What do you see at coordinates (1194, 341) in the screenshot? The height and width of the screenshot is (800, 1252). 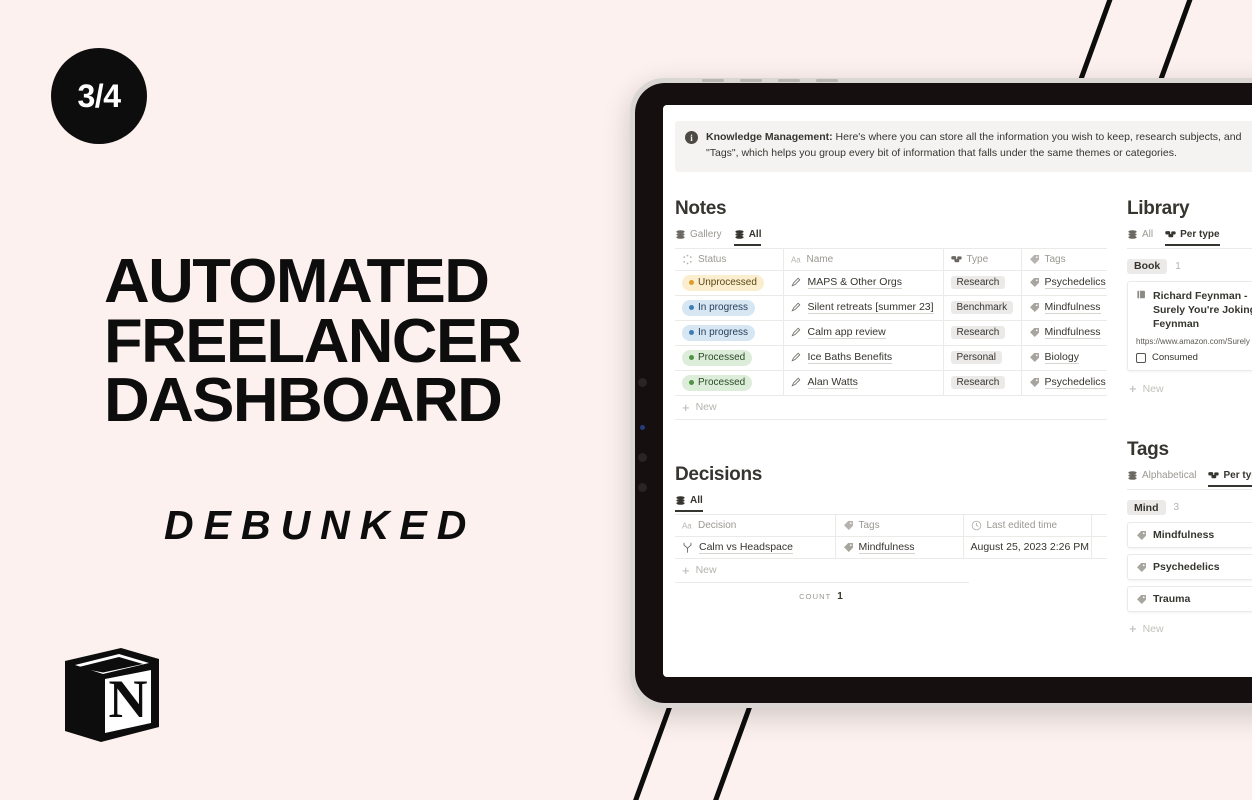 I see `library-card-url: https://www.amazon.com/Surely` at bounding box center [1194, 341].